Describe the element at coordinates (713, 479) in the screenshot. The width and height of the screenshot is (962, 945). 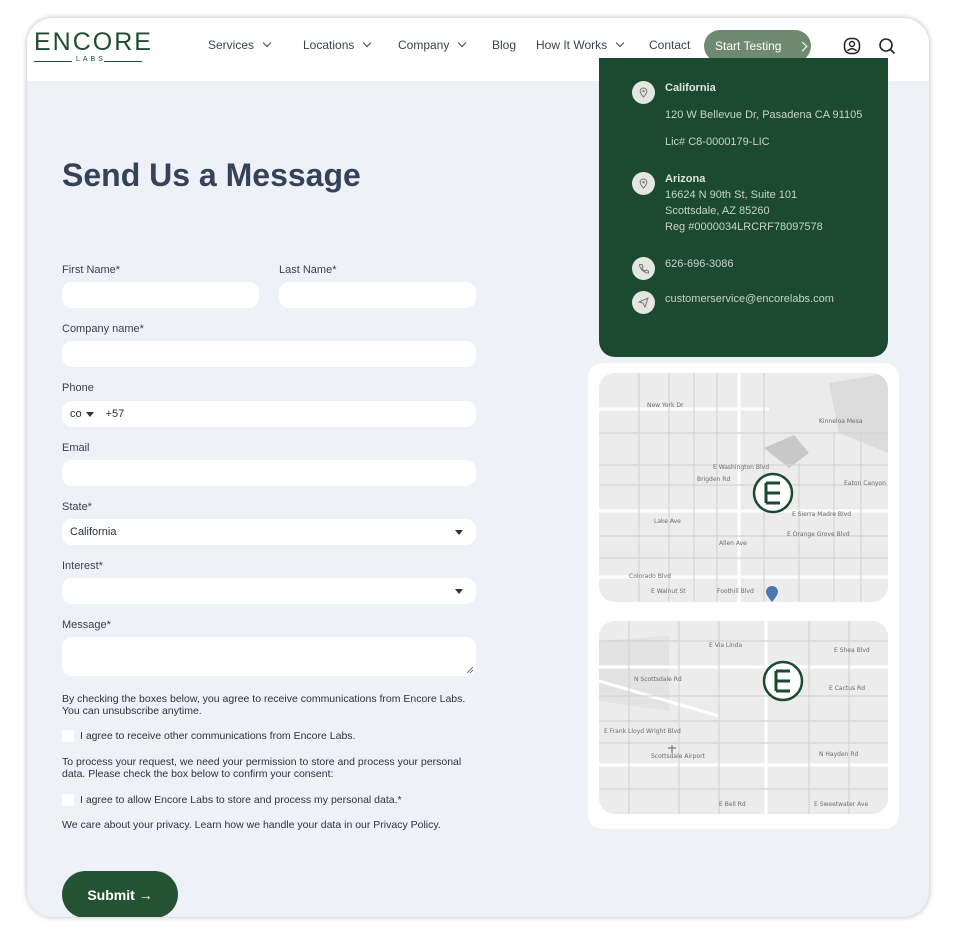
I see `map-street-label: Brigden Rd` at that location.